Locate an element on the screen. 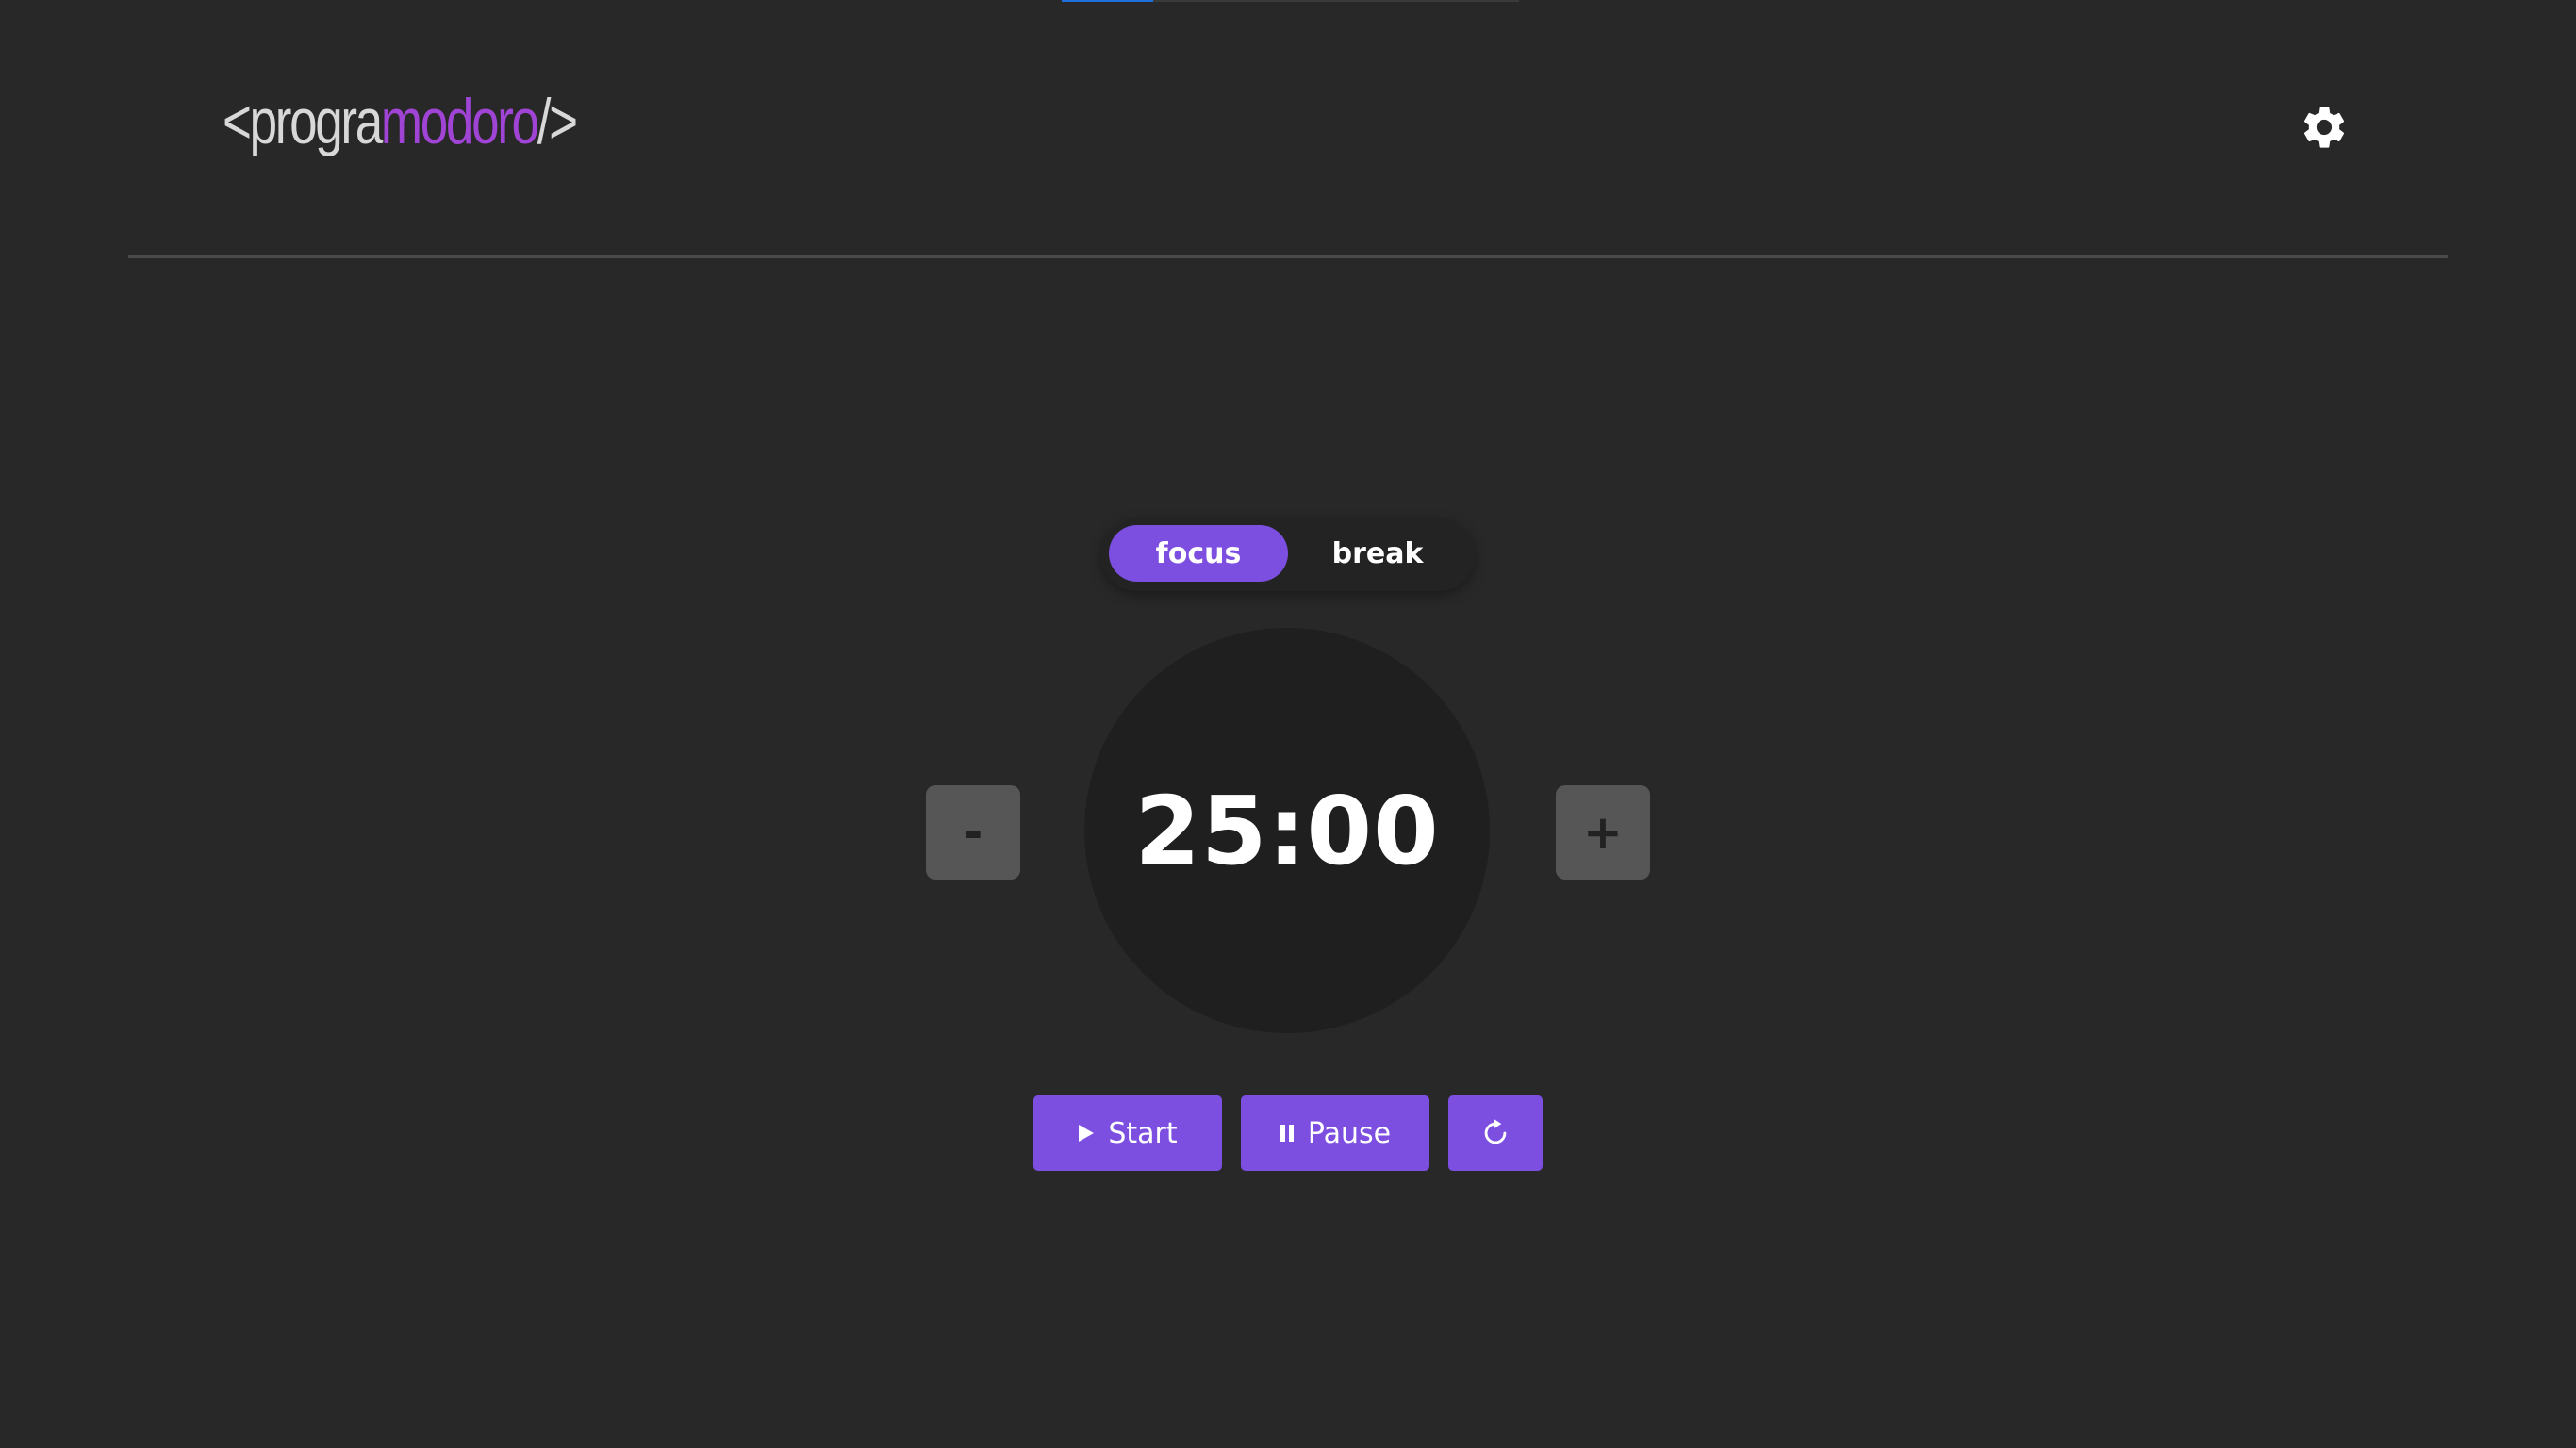 Image resolution: width=2576 pixels, height=1448 pixels. settings-button is located at coordinates (2324, 127).